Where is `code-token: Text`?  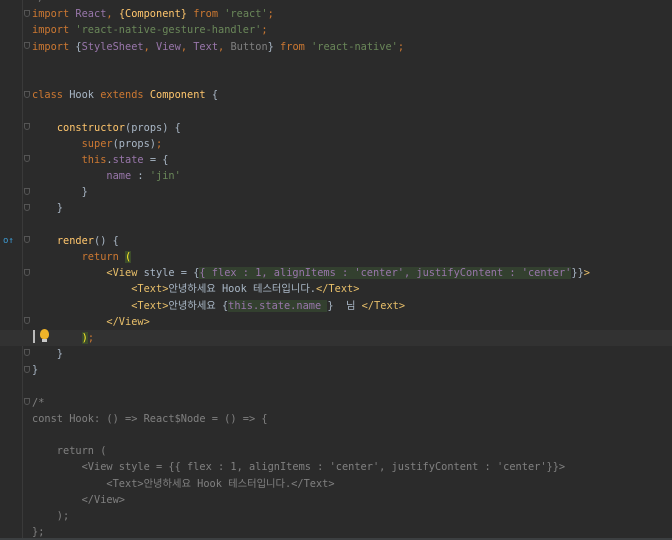
code-token: Text is located at coordinates (206, 46).